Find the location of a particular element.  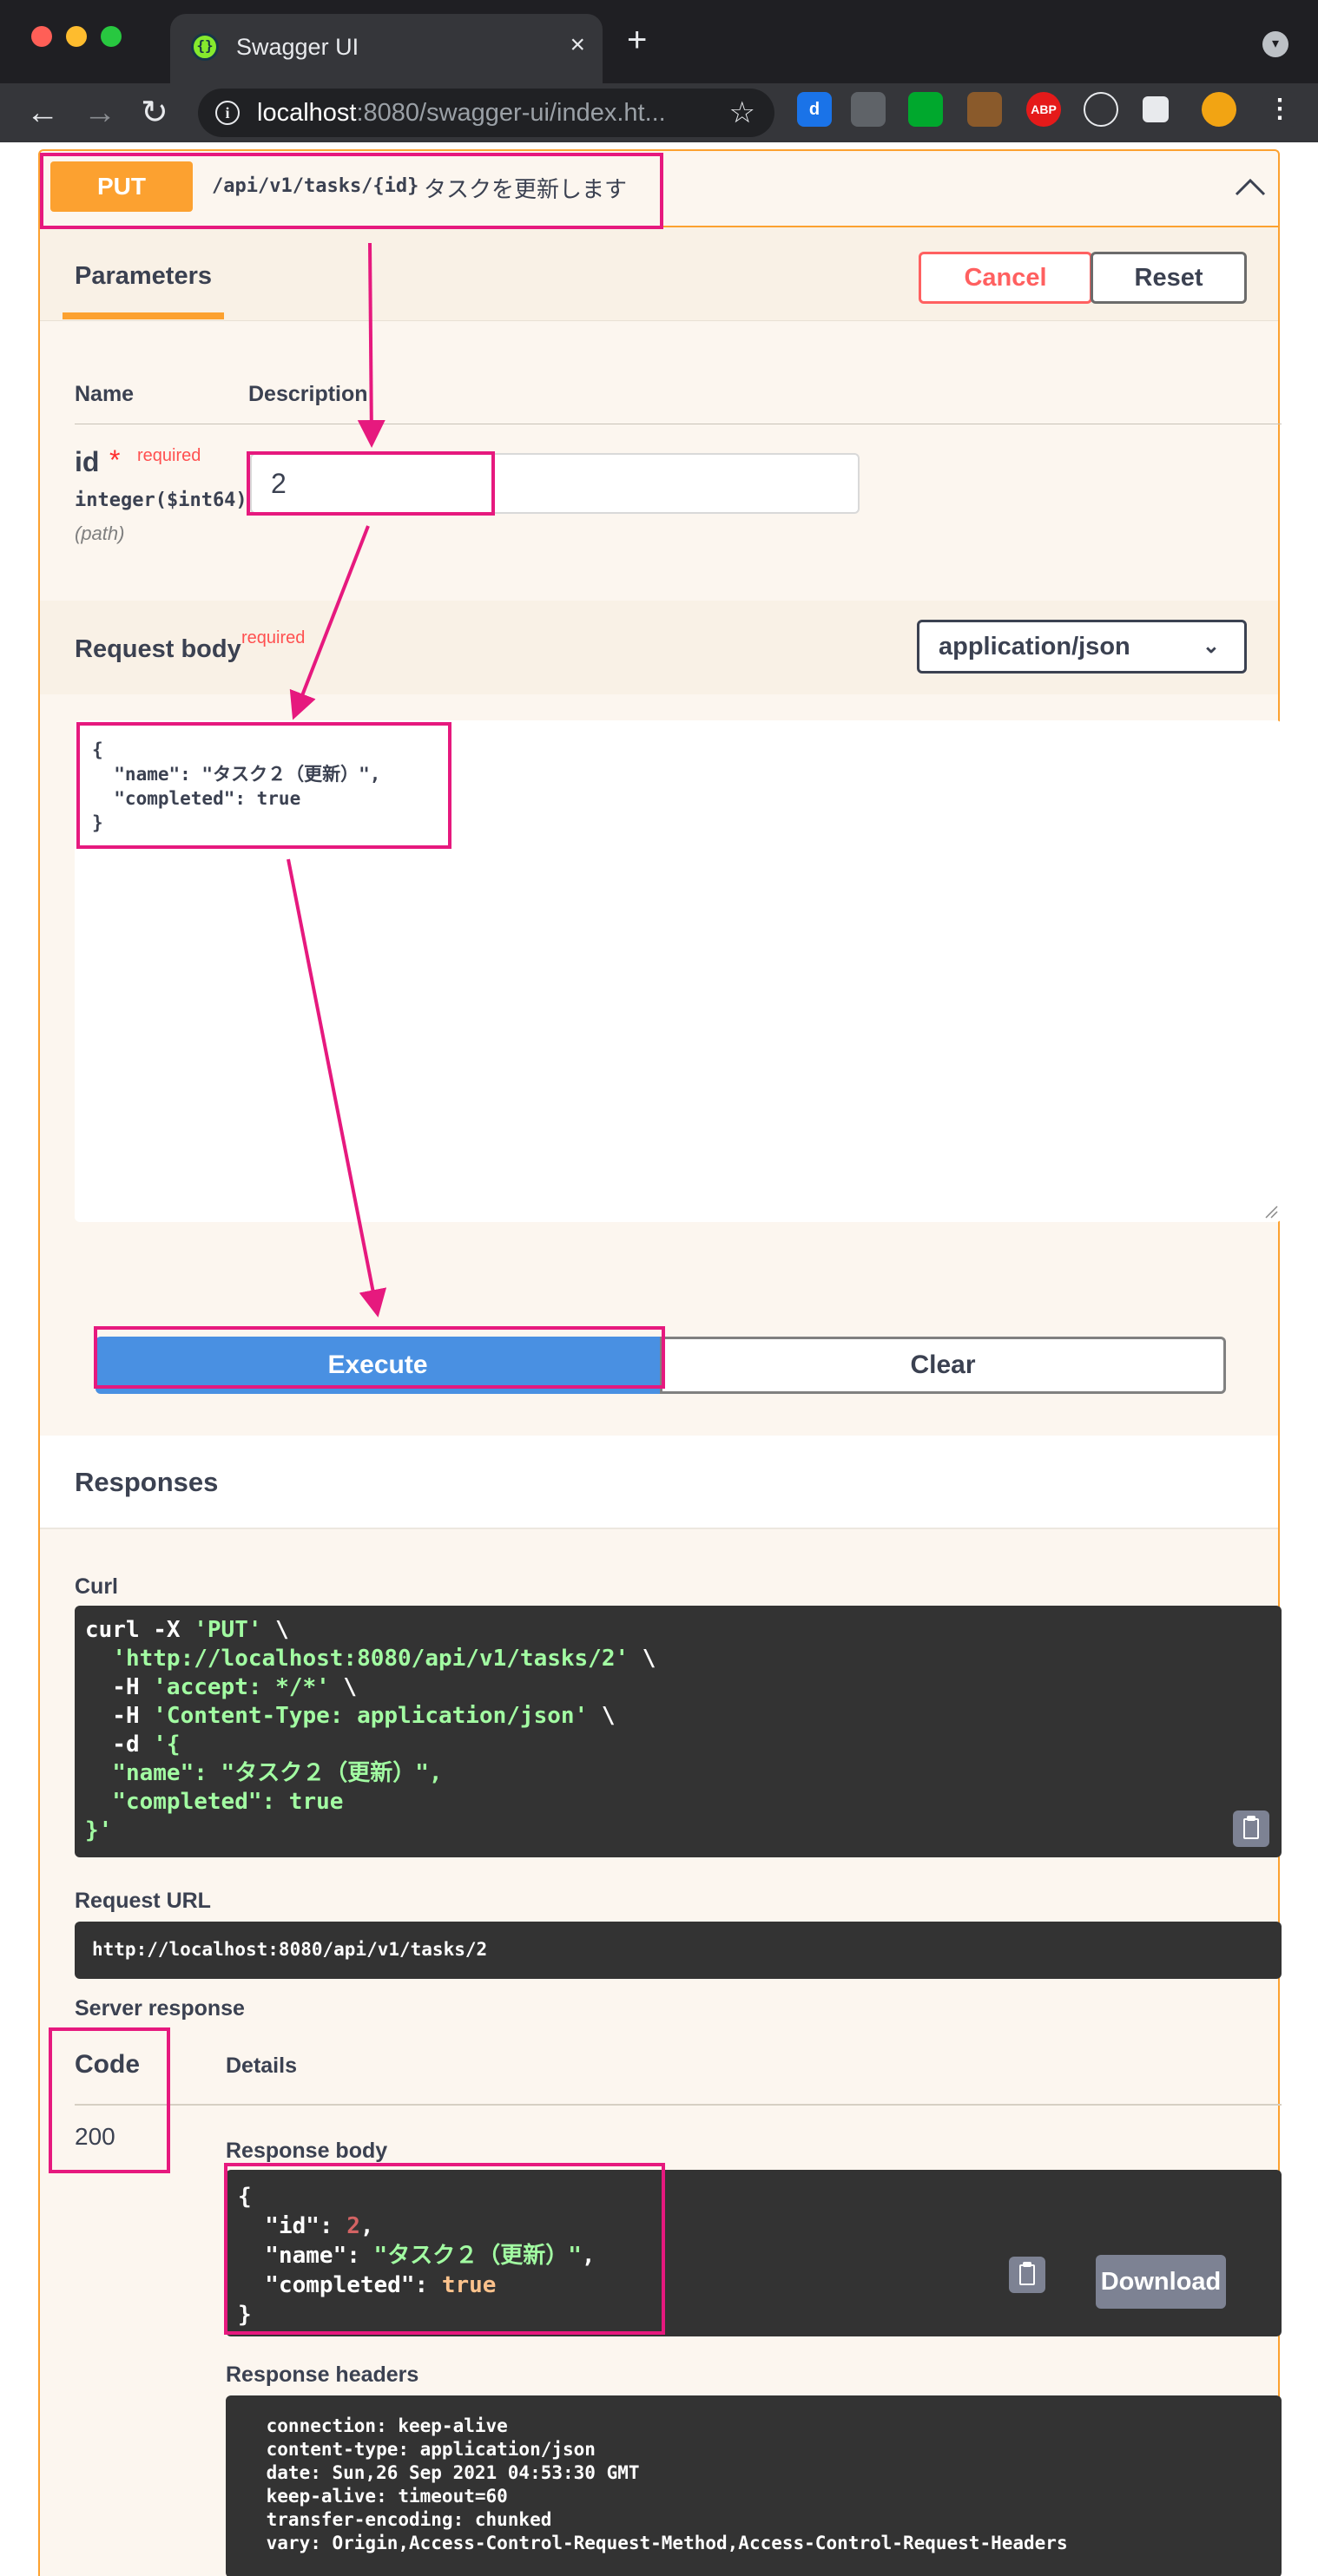

curl-token: -d is located at coordinates (119, 1745).